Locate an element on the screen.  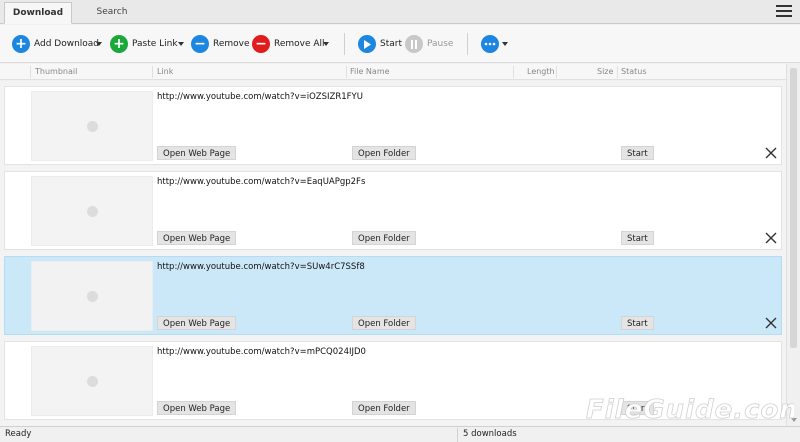
start-label: Start is located at coordinates (391, 44).